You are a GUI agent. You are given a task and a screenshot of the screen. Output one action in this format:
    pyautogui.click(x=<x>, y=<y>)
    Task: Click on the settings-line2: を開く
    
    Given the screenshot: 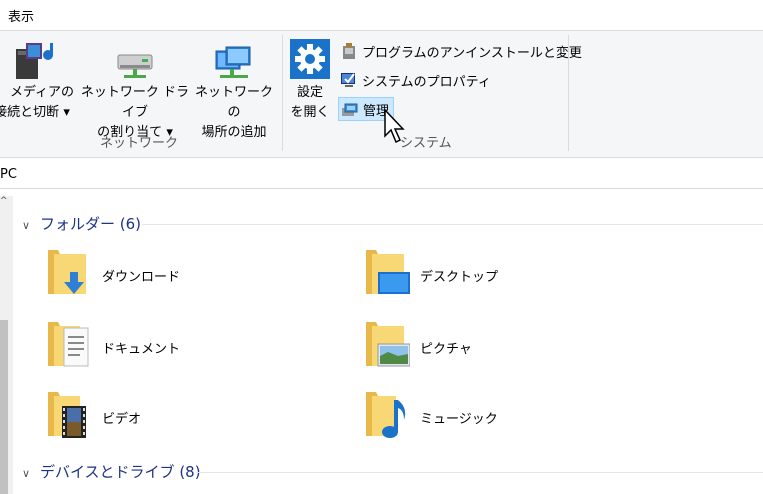 What is the action you would take?
    pyautogui.click(x=310, y=112)
    